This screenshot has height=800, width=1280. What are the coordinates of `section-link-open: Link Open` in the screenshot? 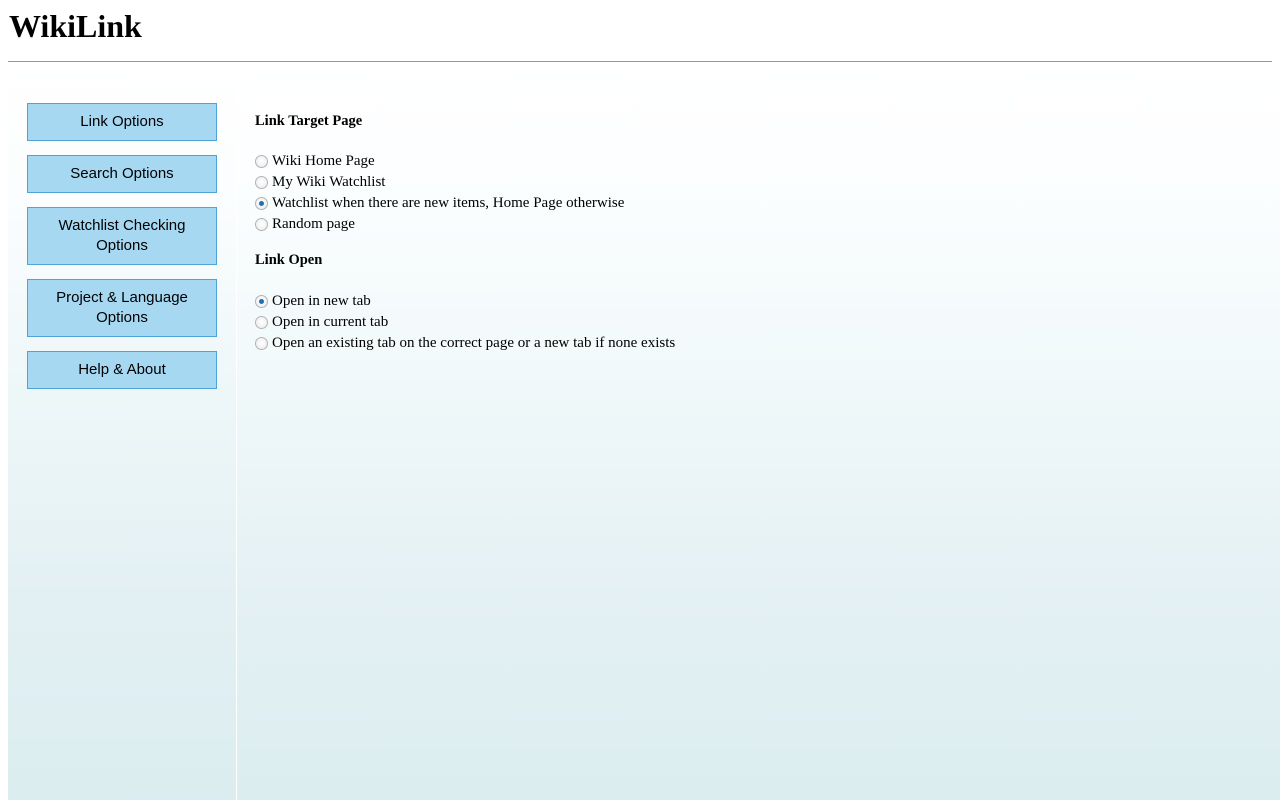 It's located at (288, 260).